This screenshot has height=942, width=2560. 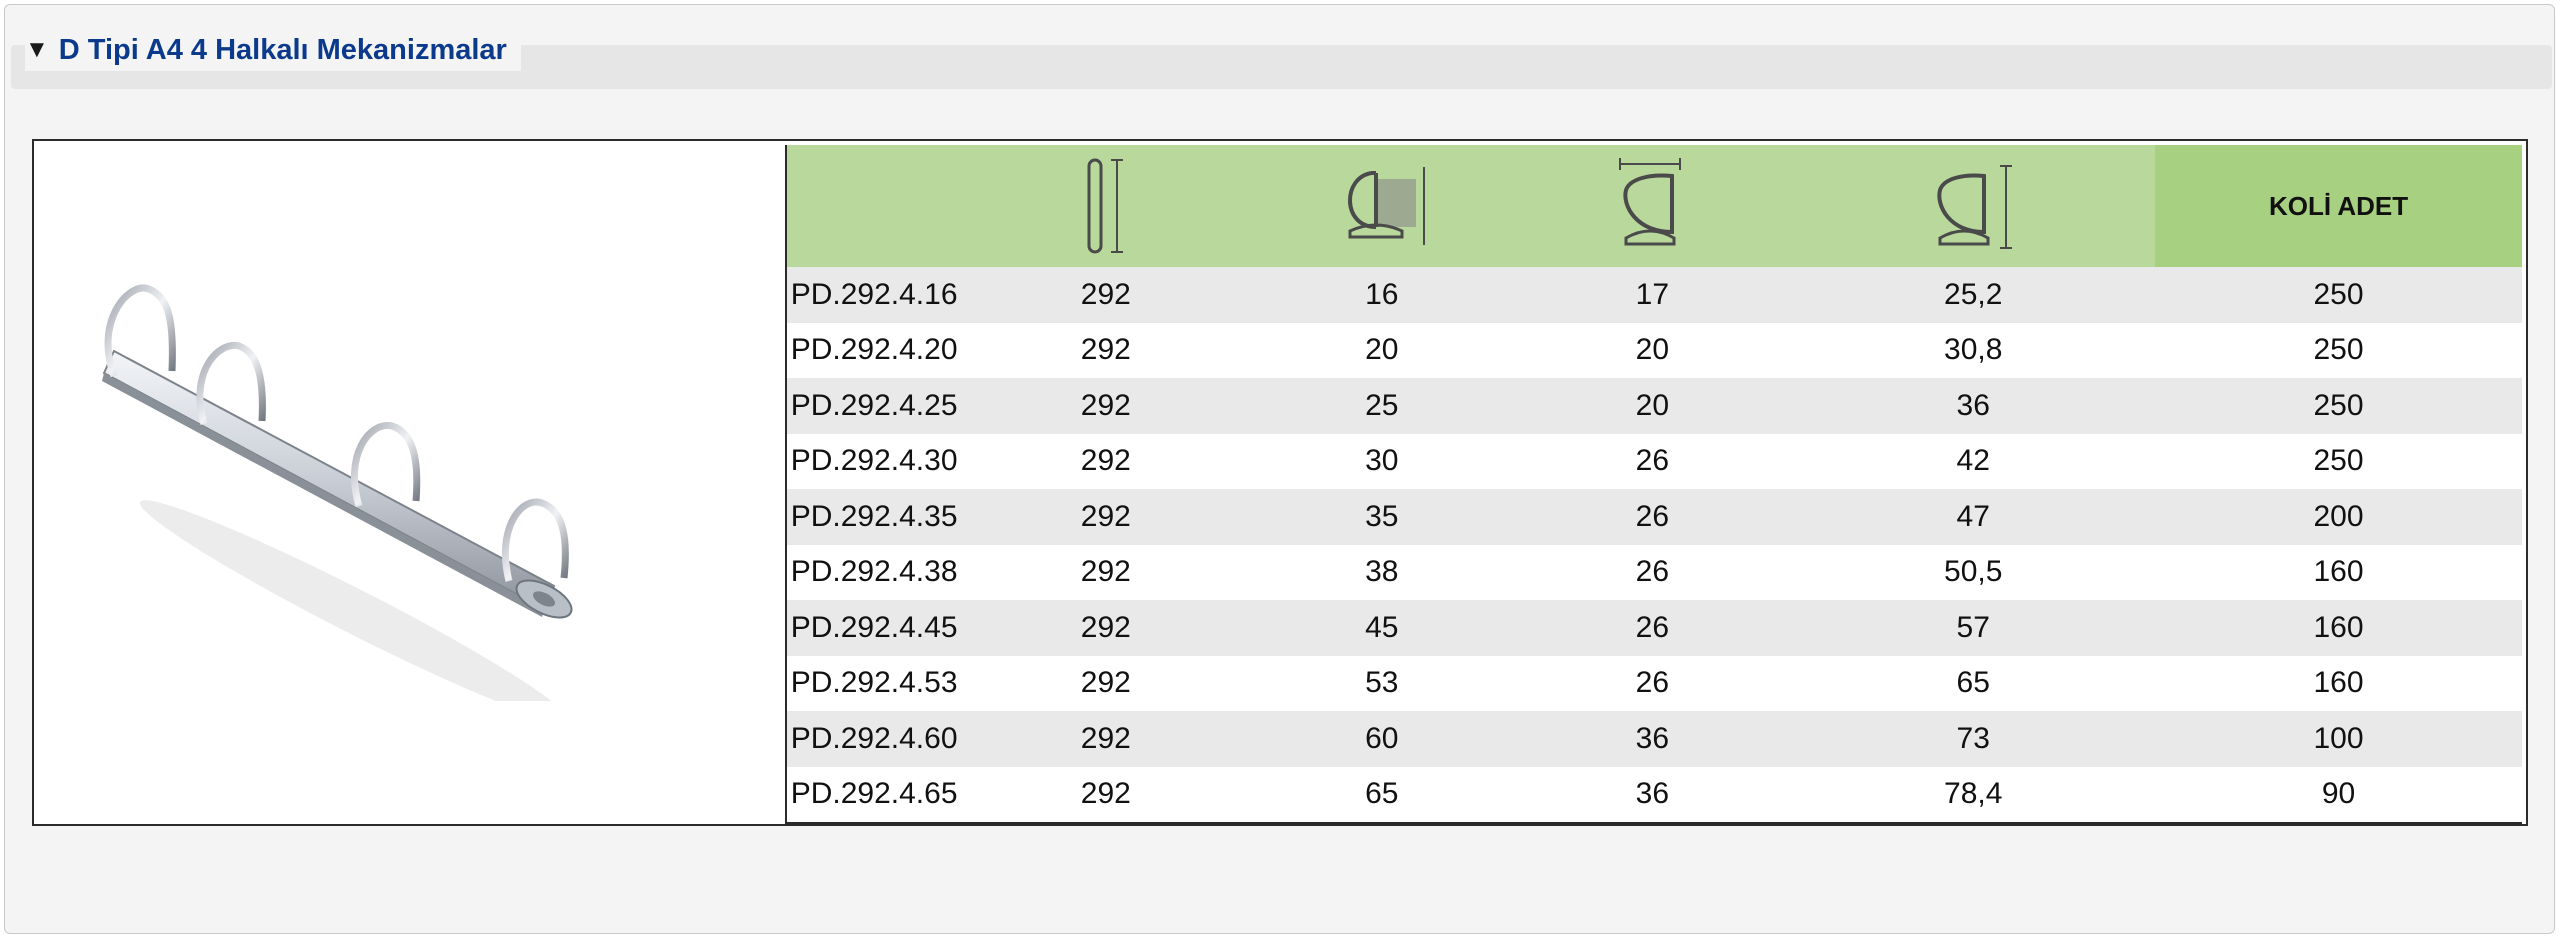 What do you see at coordinates (1386, 206) in the screenshot?
I see `ring-capacity-icon` at bounding box center [1386, 206].